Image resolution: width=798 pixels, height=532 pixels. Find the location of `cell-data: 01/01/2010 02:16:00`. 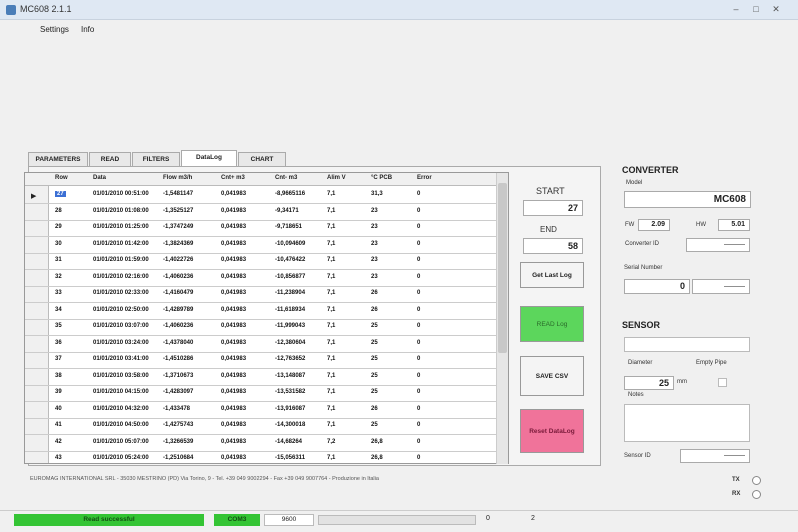

cell-data: 01/01/2010 02:16:00 is located at coordinates (121, 277).